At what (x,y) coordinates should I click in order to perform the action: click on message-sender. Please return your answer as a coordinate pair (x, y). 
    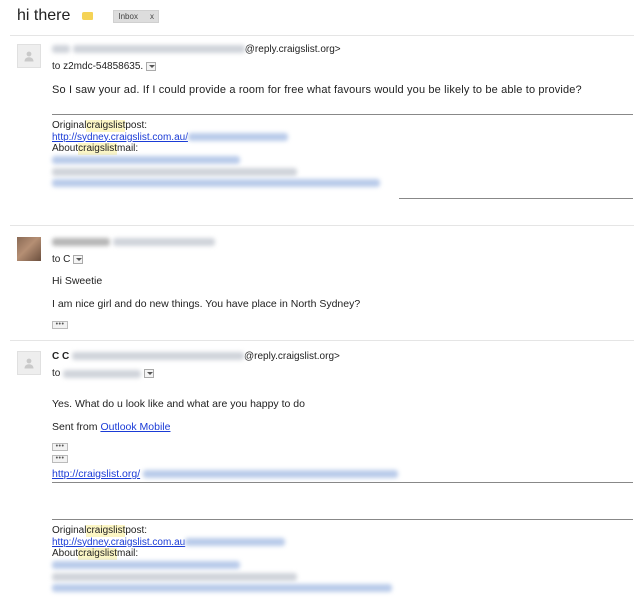
    Looking at the image, I should click on (133, 242).